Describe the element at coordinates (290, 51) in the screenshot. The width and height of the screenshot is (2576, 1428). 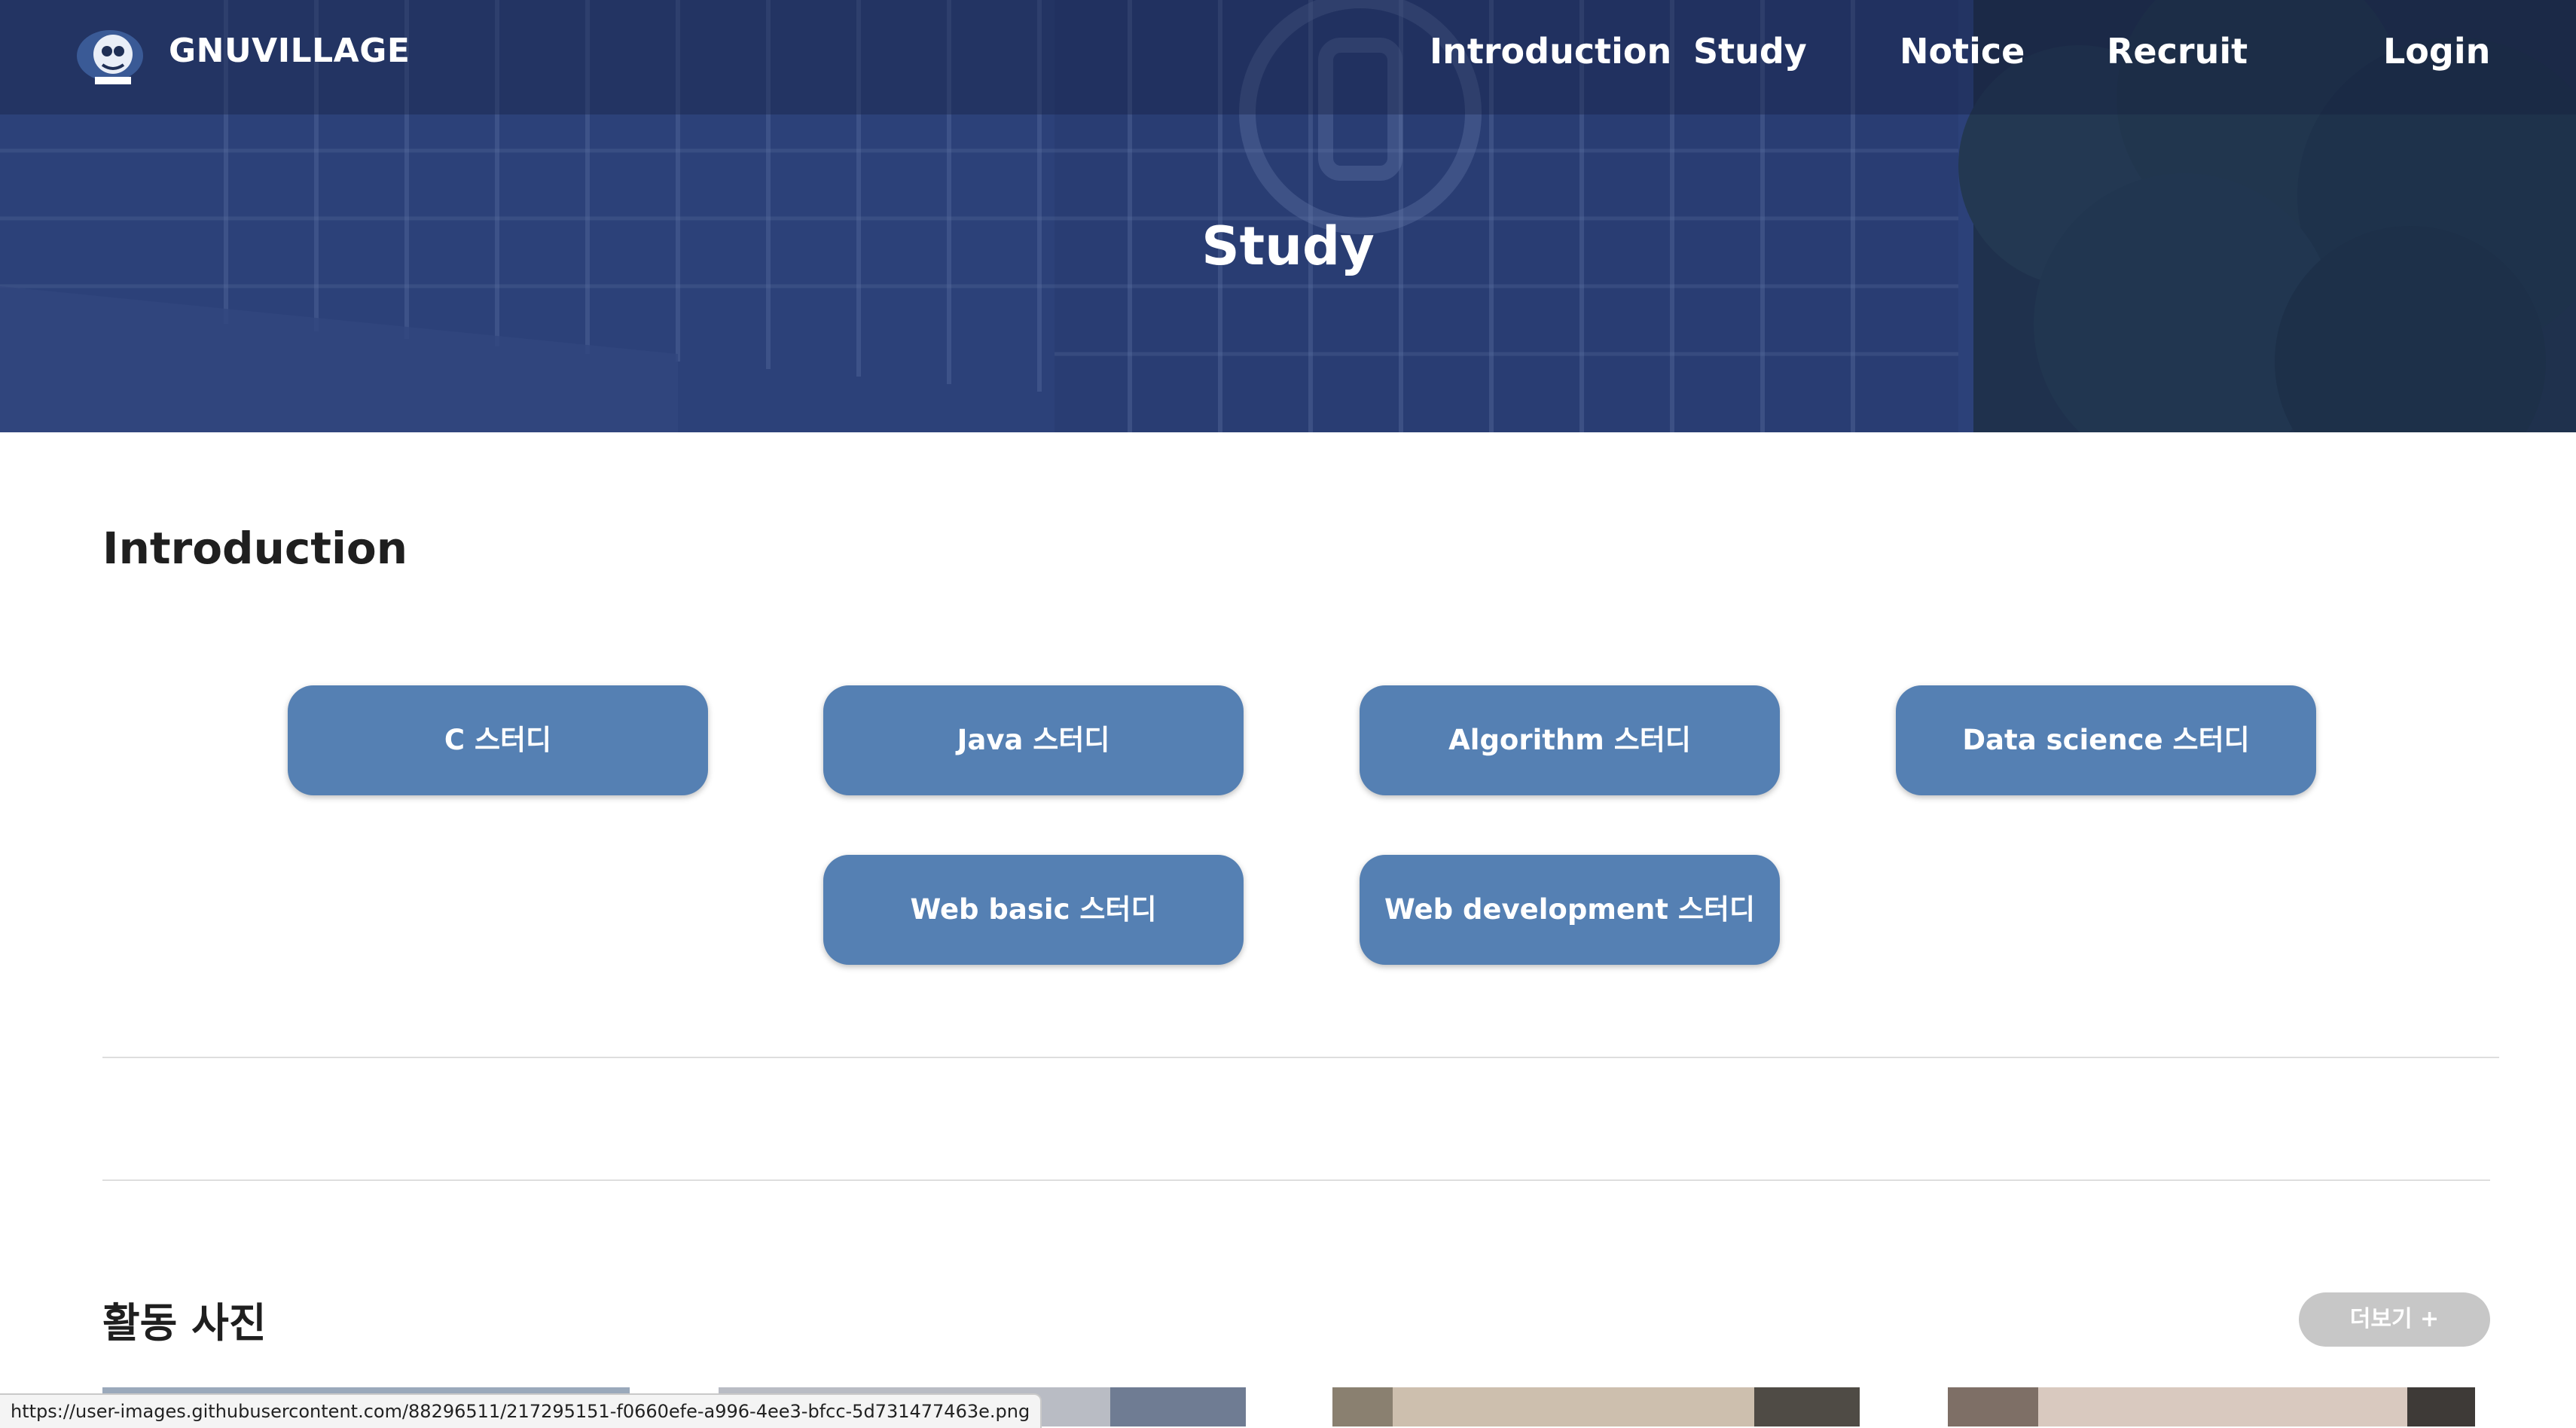
I see `brand-name: GNUVILLAGE` at that location.